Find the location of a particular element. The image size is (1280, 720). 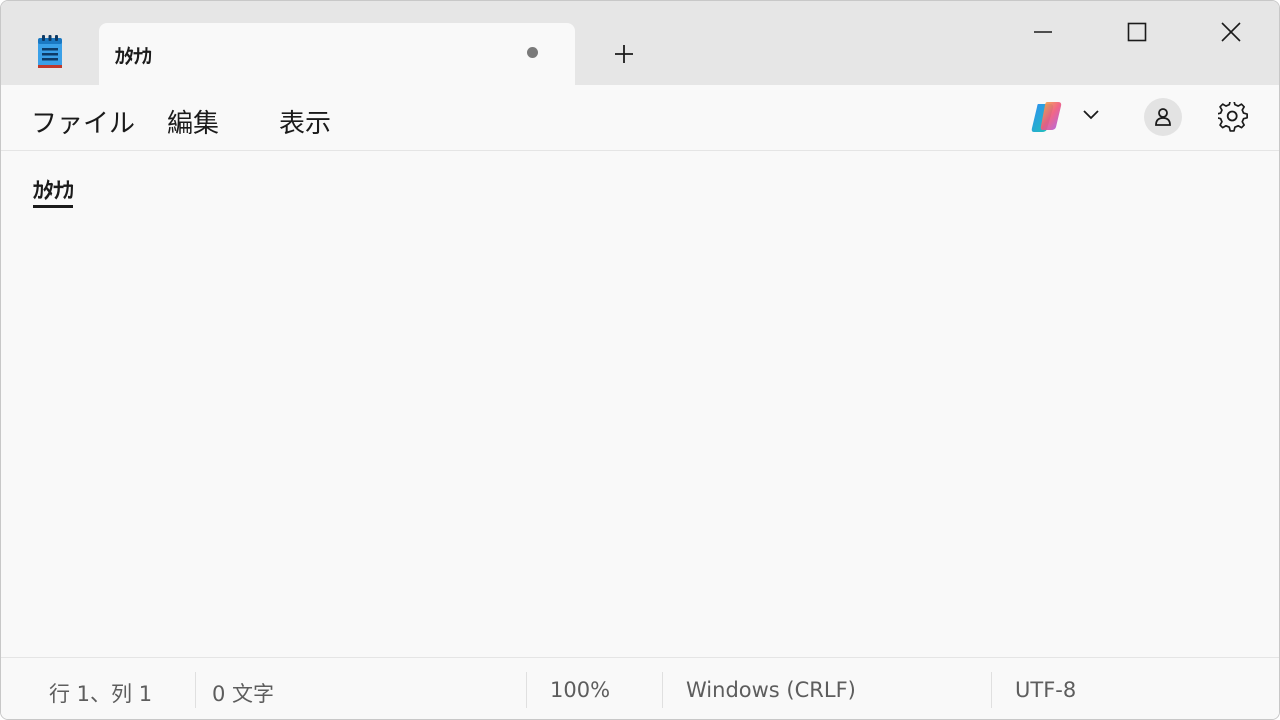

title-bar: ｶﾀﾅｶ is located at coordinates (640, 43).